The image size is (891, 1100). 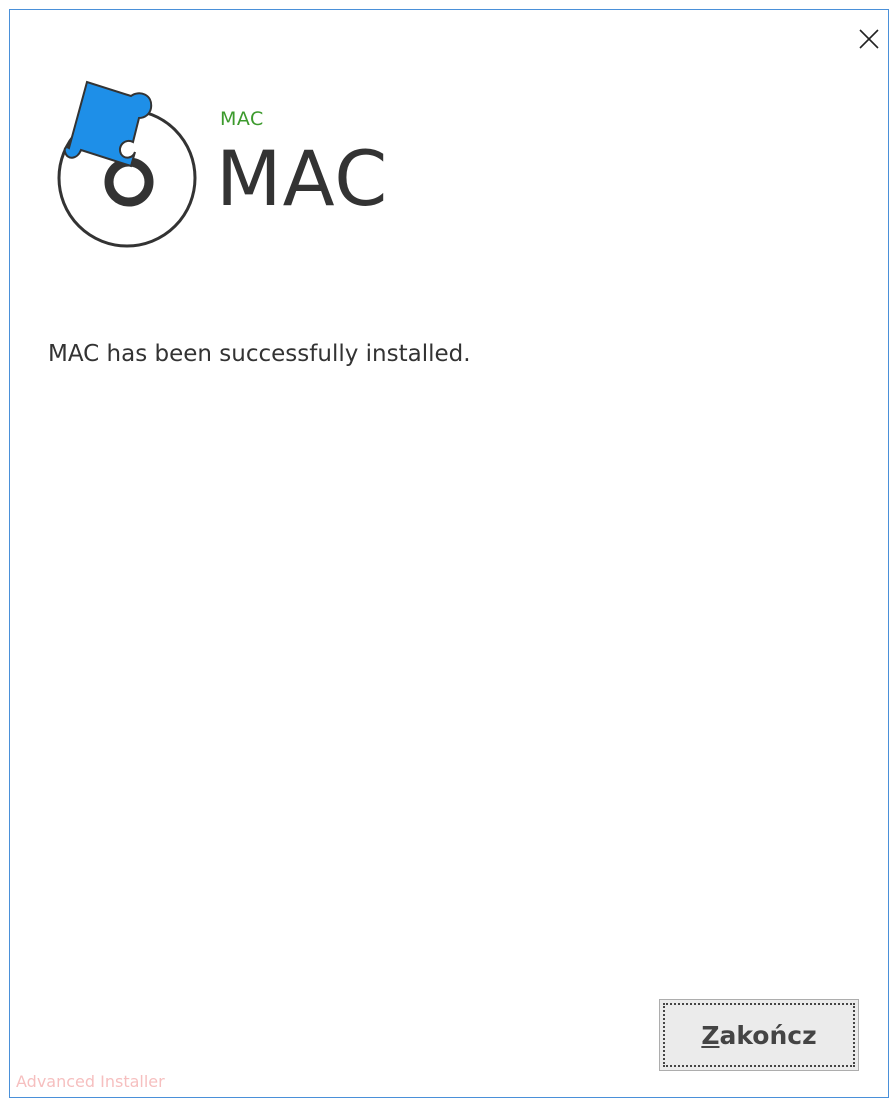 What do you see at coordinates (127, 165) in the screenshot?
I see `puzzle-disc-logo-icon` at bounding box center [127, 165].